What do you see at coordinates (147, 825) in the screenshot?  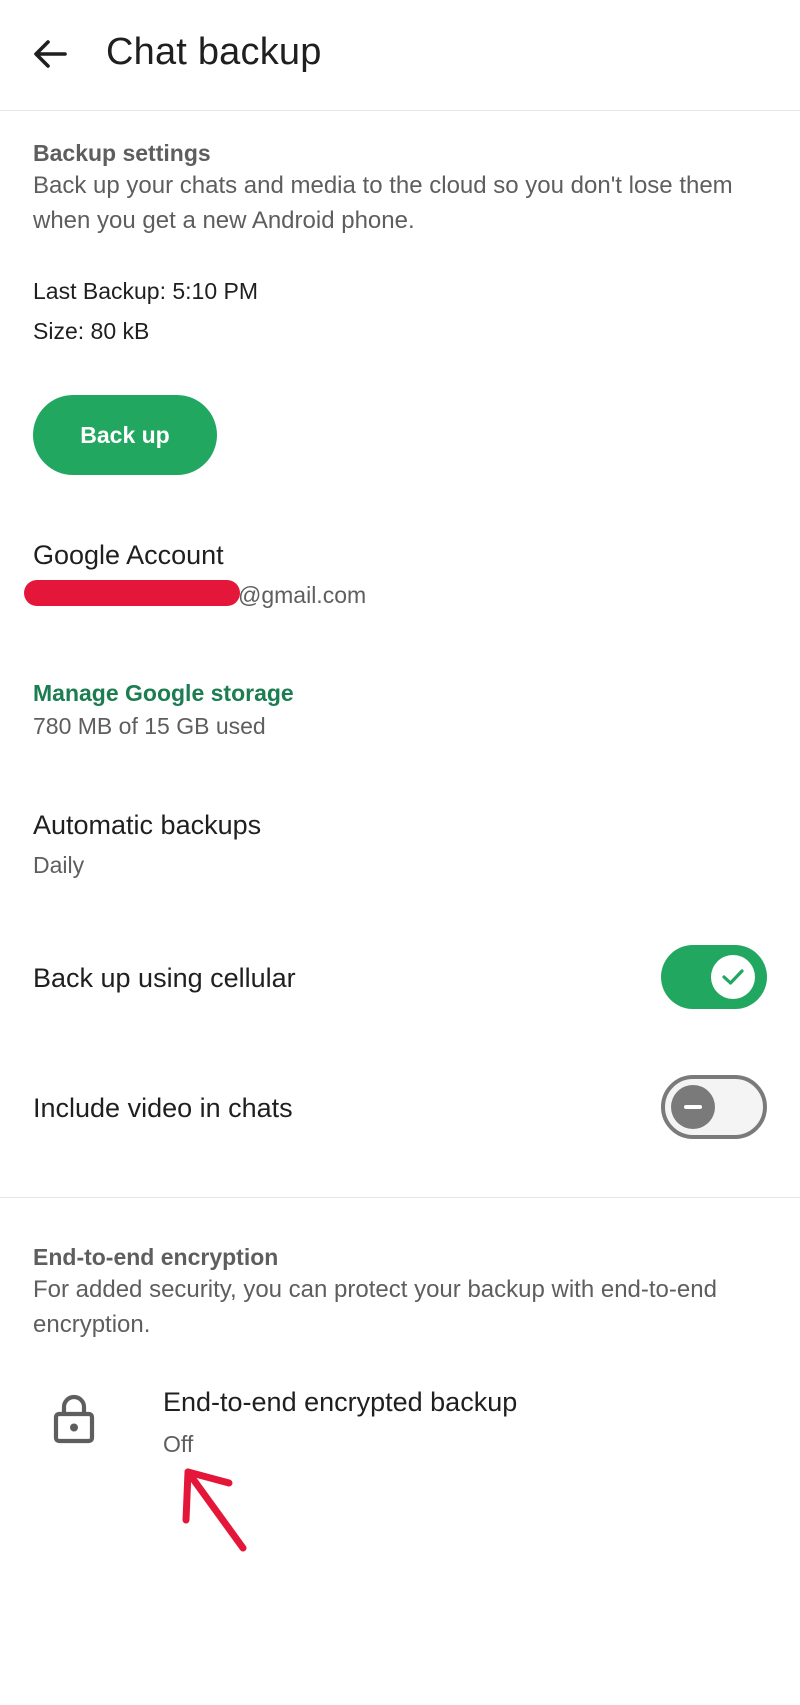 I see `automatic-backups-title: Automatic backups` at bounding box center [147, 825].